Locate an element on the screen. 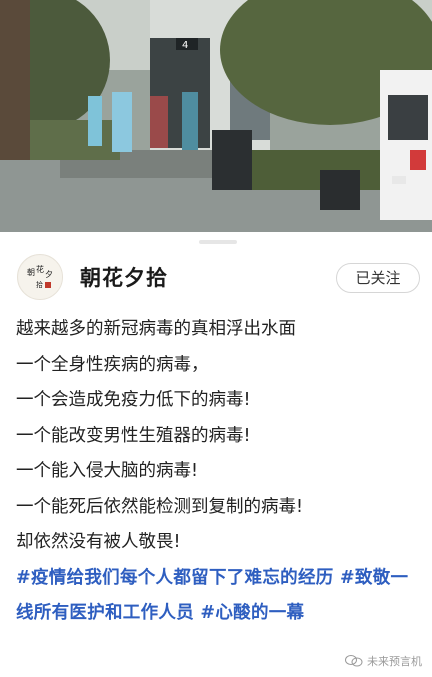 The width and height of the screenshot is (432, 677). watermark: 未来预言机 is located at coordinates (383, 661).